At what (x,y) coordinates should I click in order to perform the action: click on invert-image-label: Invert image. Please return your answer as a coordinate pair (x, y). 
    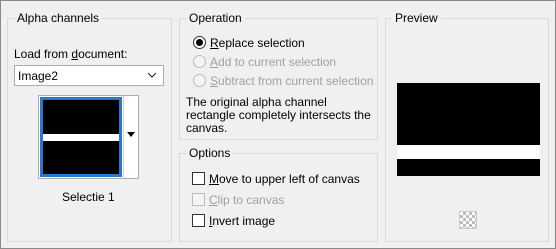
    Looking at the image, I should click on (242, 221).